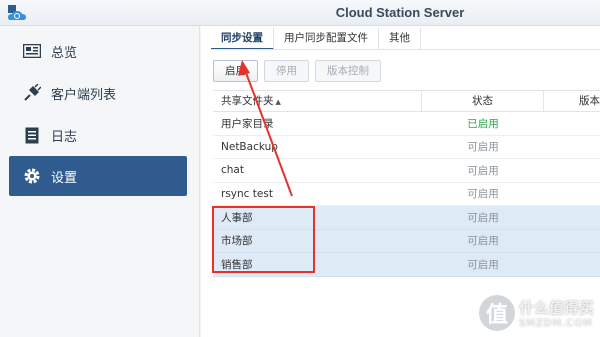 The image size is (600, 337). What do you see at coordinates (286, 71) in the screenshot?
I see `disable-button: 停用` at bounding box center [286, 71].